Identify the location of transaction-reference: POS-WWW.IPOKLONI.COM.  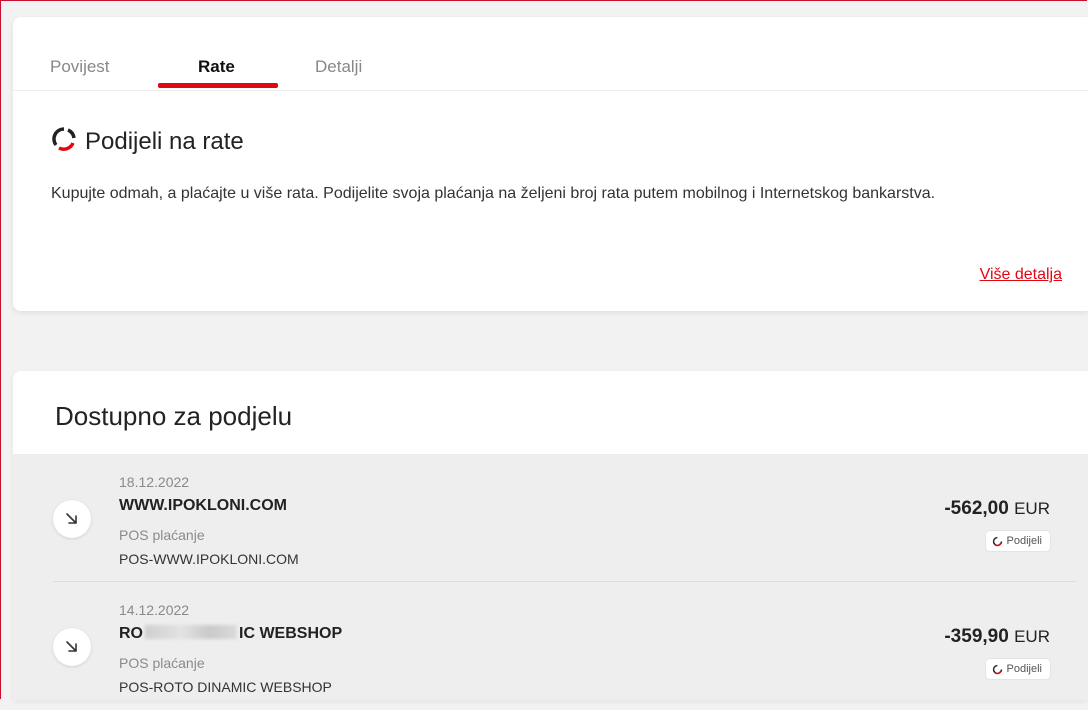
(209, 559).